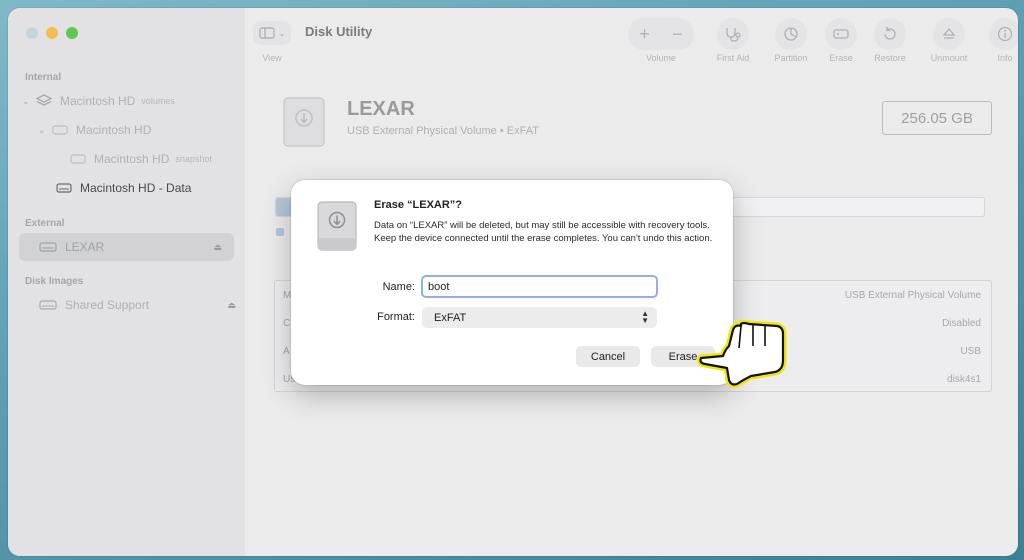  What do you see at coordinates (937, 118) in the screenshot?
I see `device-capacity: 256.05 GB` at bounding box center [937, 118].